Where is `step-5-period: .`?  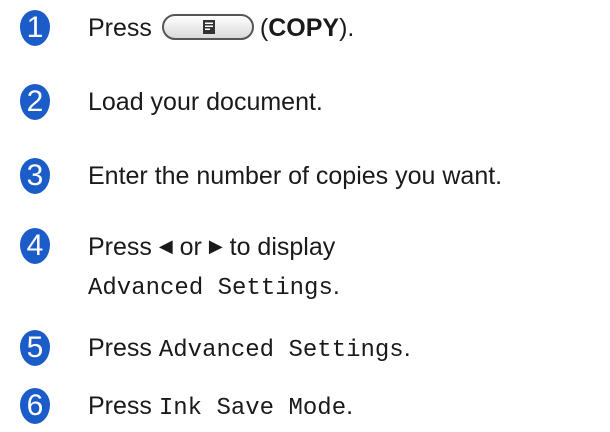 step-5-period: . is located at coordinates (407, 348).